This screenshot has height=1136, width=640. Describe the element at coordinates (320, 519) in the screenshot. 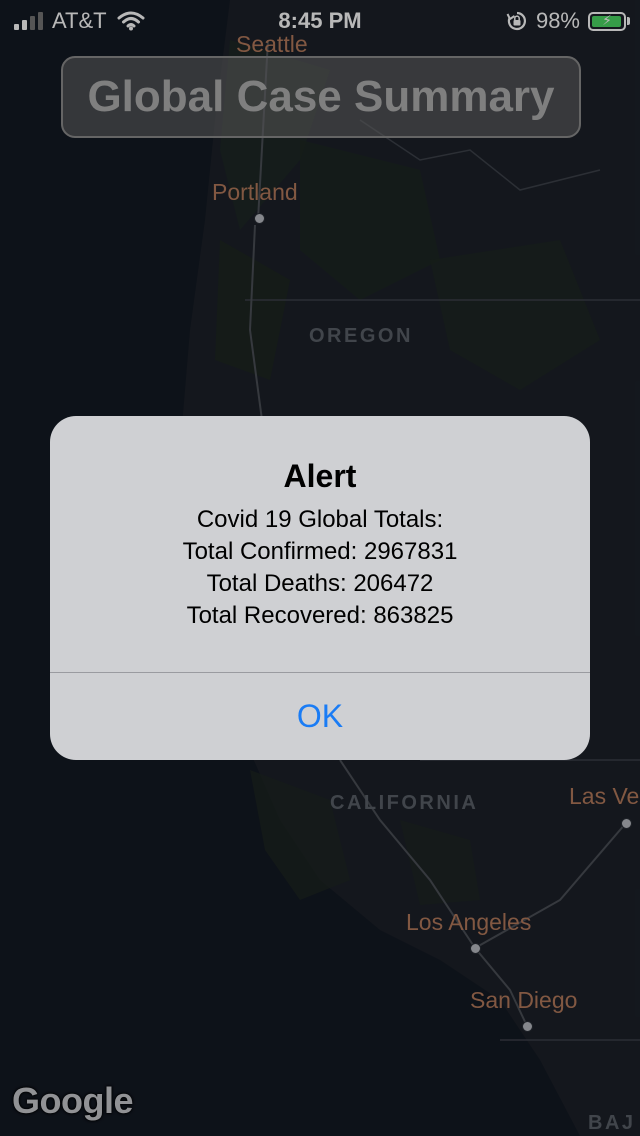

I see `alert-line-heading: Covid 19 Global Totals:` at that location.